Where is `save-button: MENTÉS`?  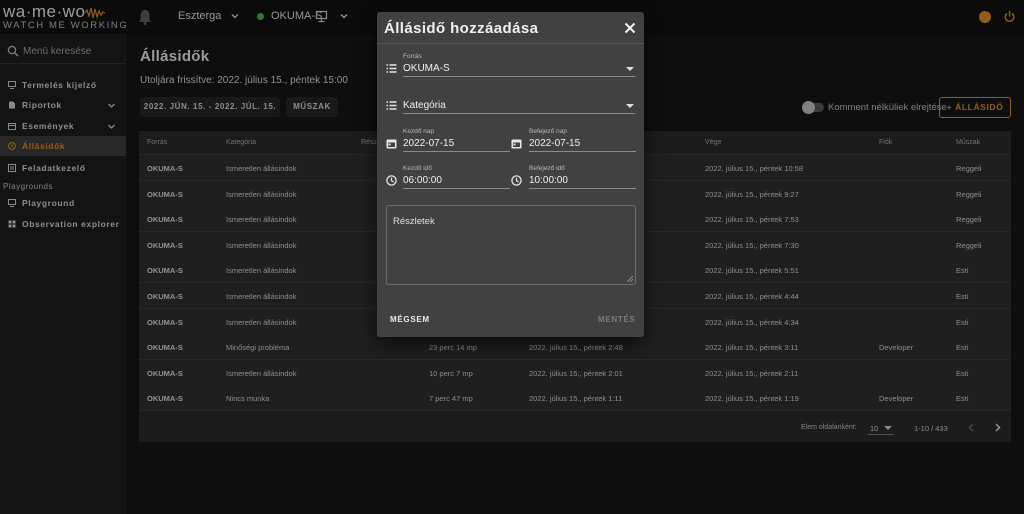
save-button: MENTÉS is located at coordinates (617, 319).